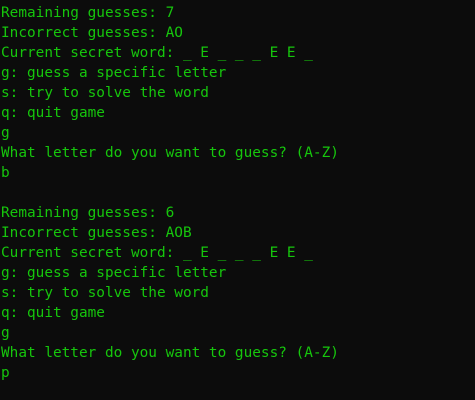 This screenshot has width=475, height=400. I want to click on incorrect-guesses-line: Incorrect guesses: AO, so click(92, 33).